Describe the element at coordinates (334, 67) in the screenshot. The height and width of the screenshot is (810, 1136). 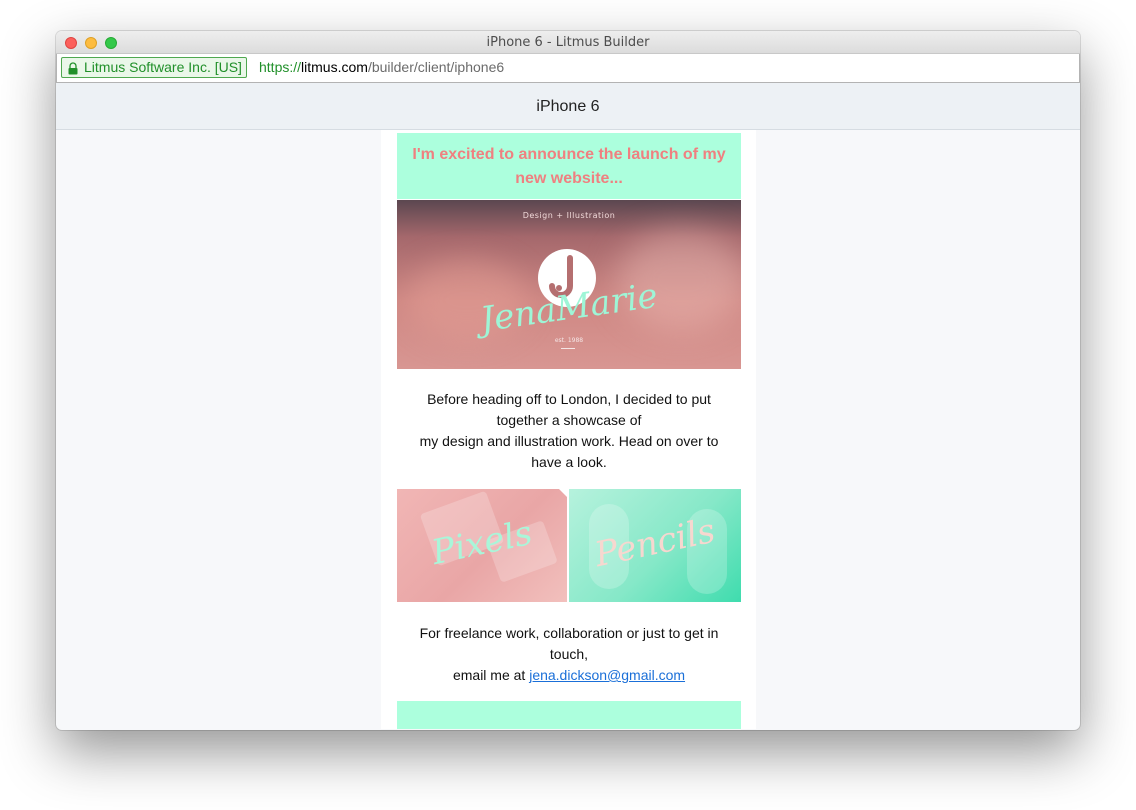
I see `url-host: litmus.com` at that location.